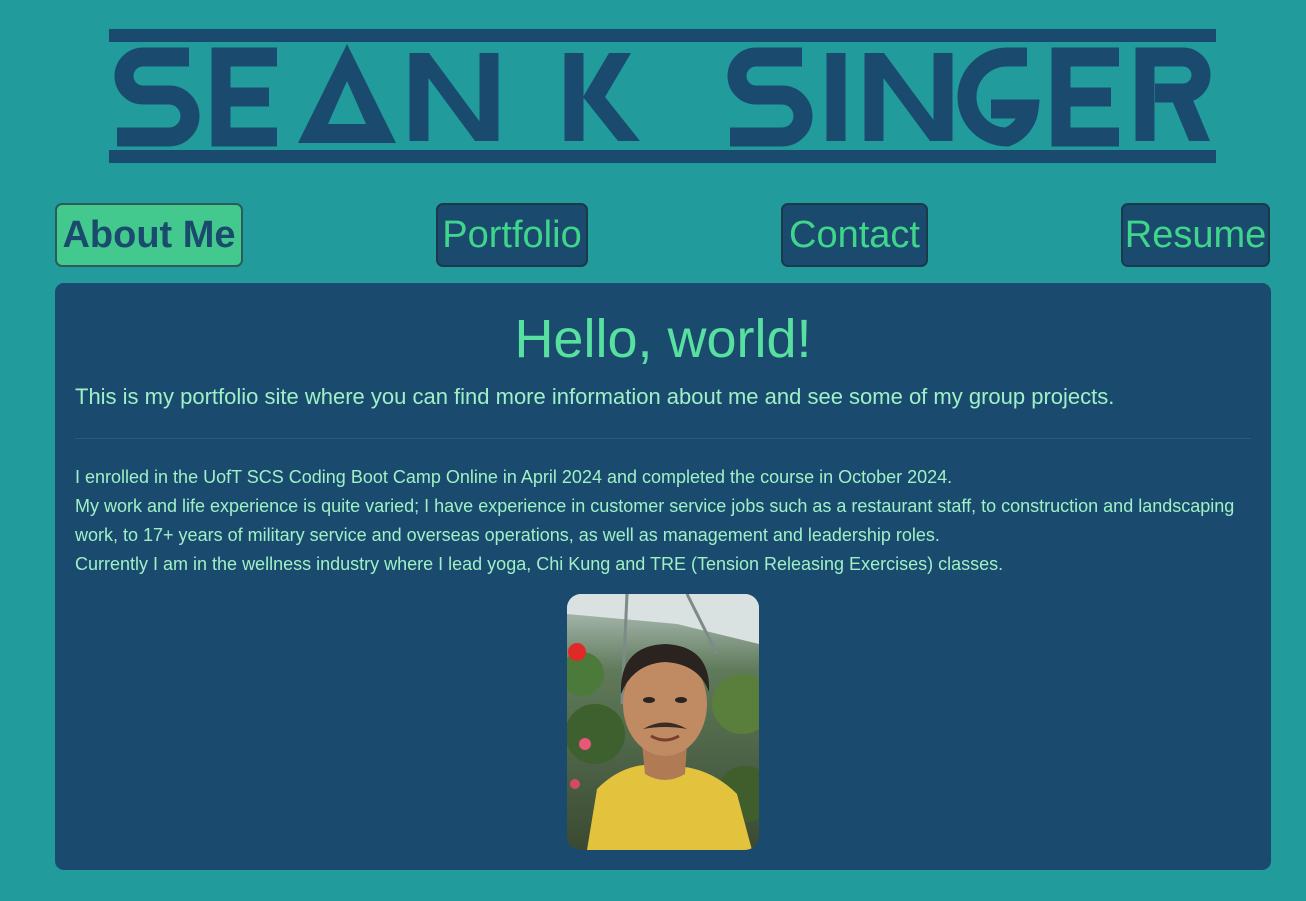 Image resolution: width=1306 pixels, height=901 pixels. What do you see at coordinates (663, 438) in the screenshot?
I see `divider` at bounding box center [663, 438].